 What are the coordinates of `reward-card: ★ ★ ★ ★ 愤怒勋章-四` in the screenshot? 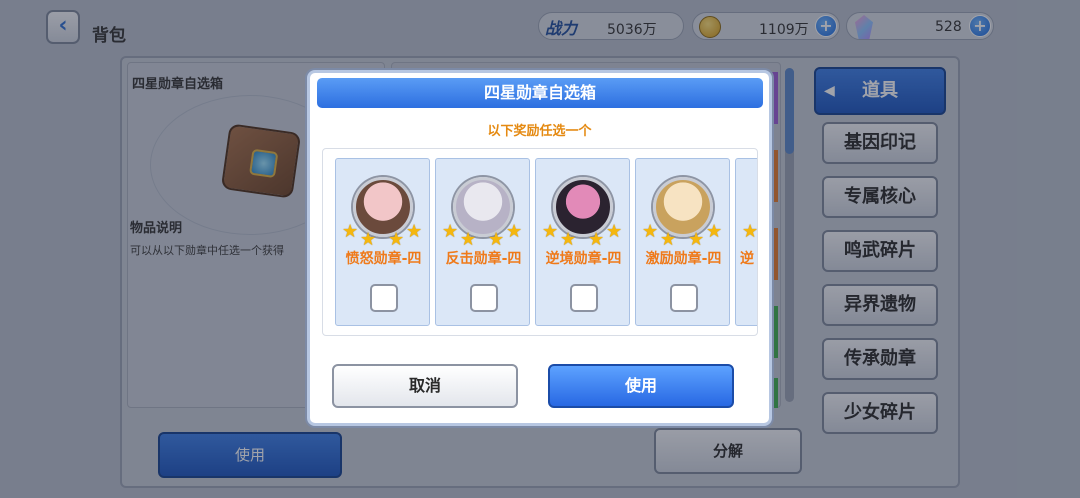 It's located at (382, 242).